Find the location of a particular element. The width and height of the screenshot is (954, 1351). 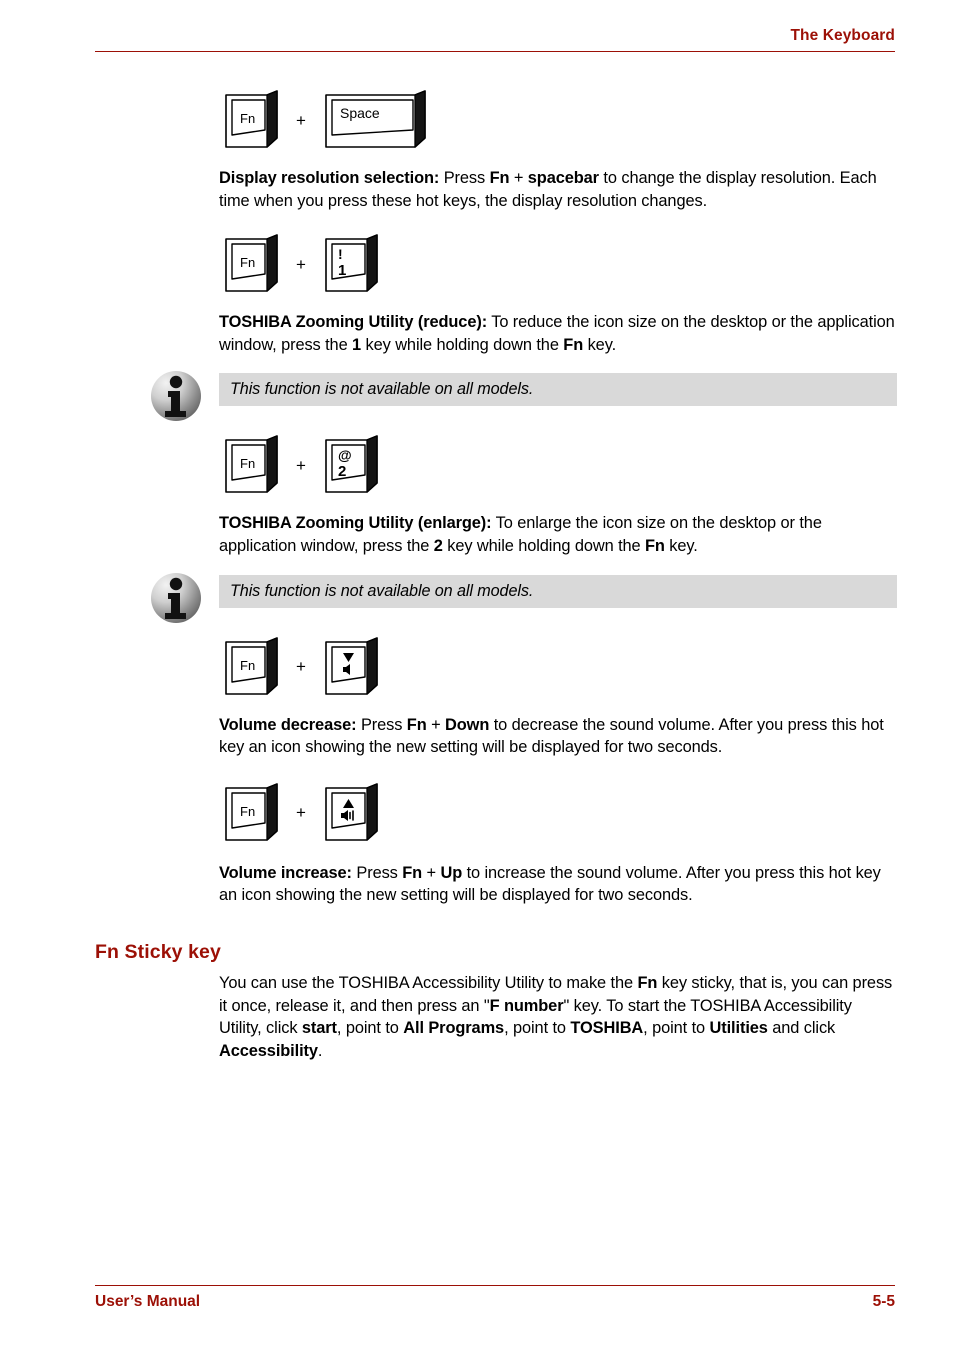

key-combo-zooming-enlarge: Fn + @ 2 is located at coordinates (495, 466).